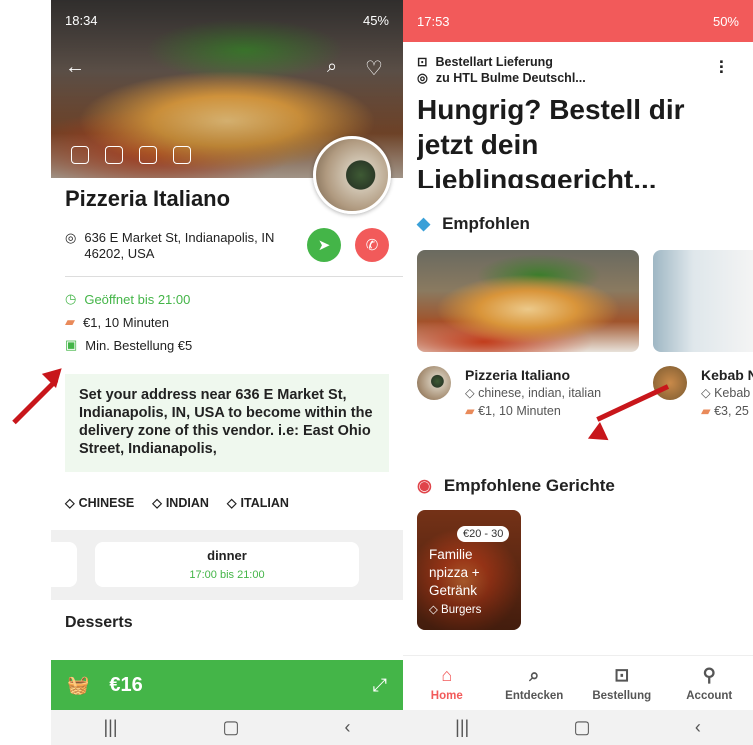  I want to click on status-bar: 17:53 50%, so click(578, 21).